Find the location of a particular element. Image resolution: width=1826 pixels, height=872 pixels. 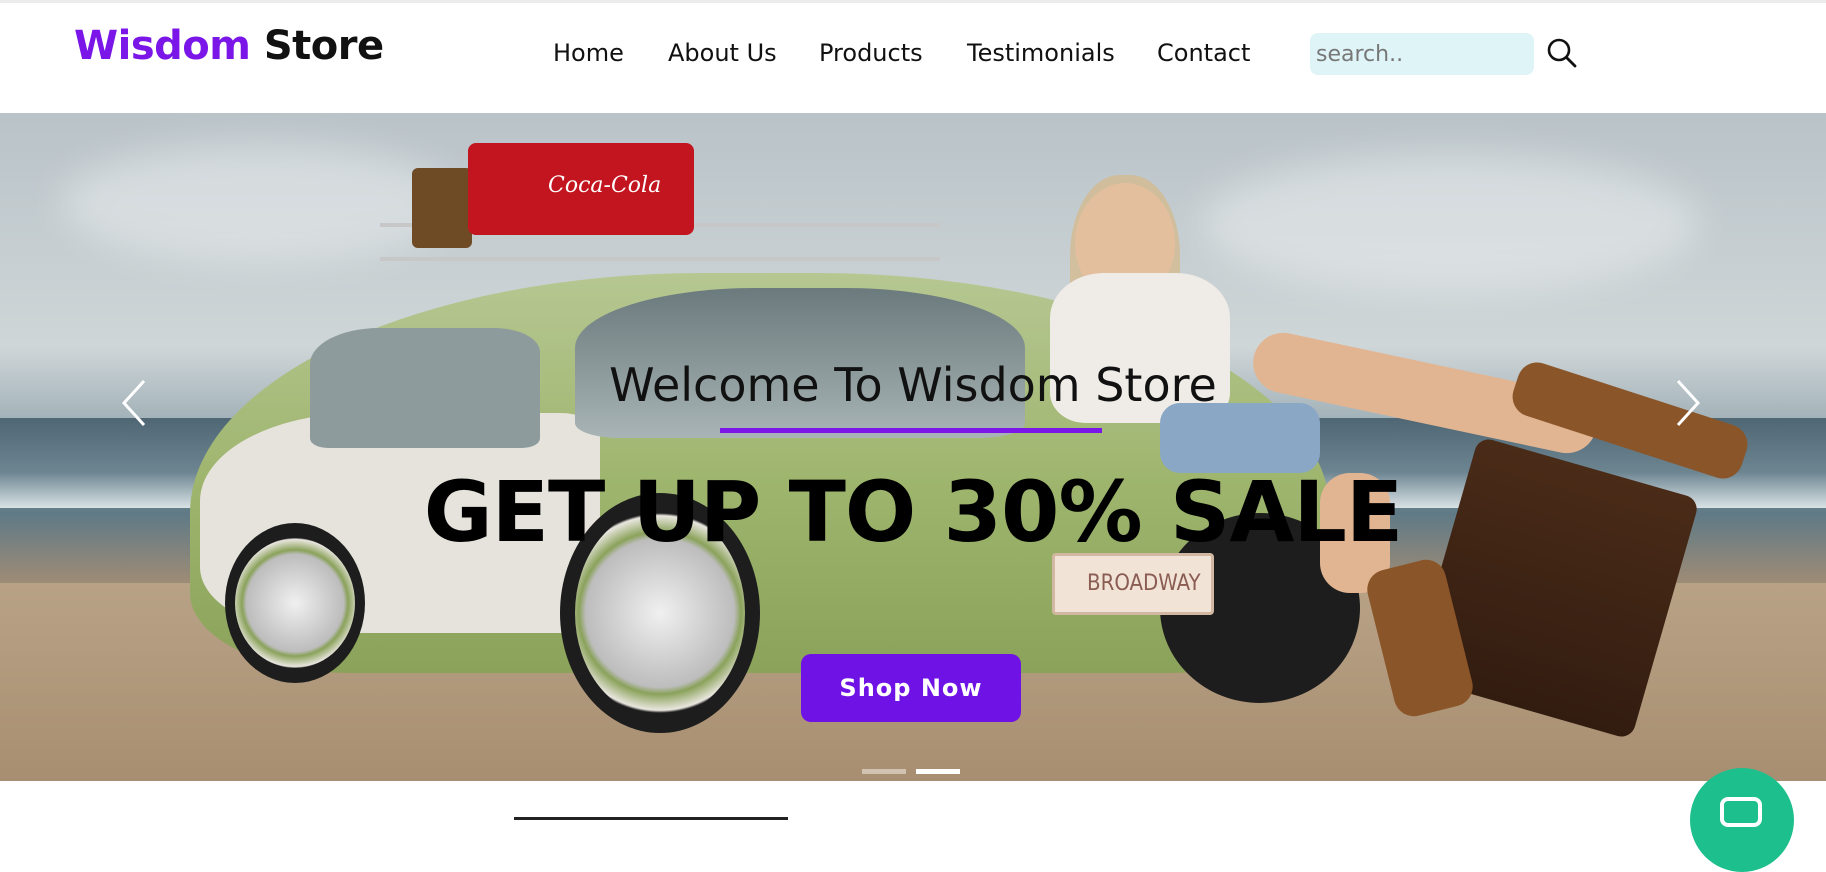

search-icon is located at coordinates (1562, 53).